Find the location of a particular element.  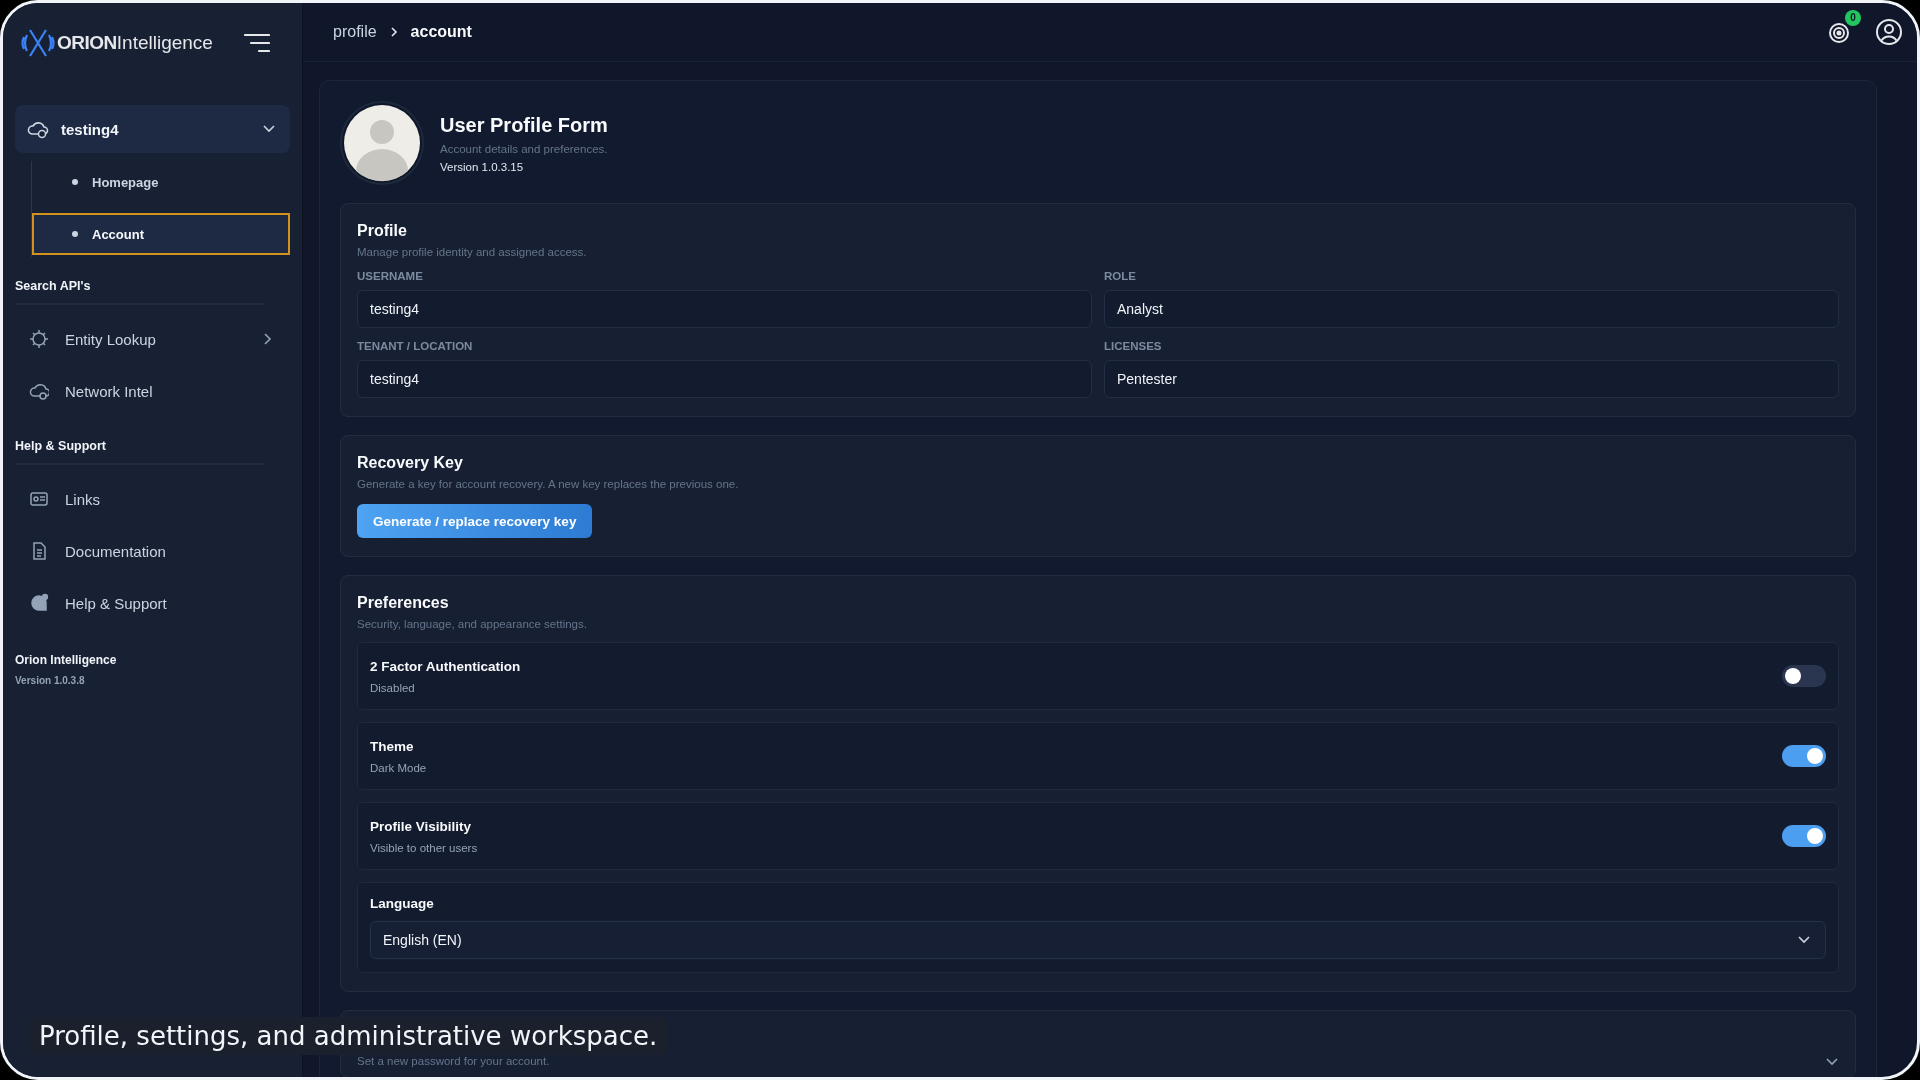

form-version: Version 1.0.3.15 is located at coordinates (482, 166).